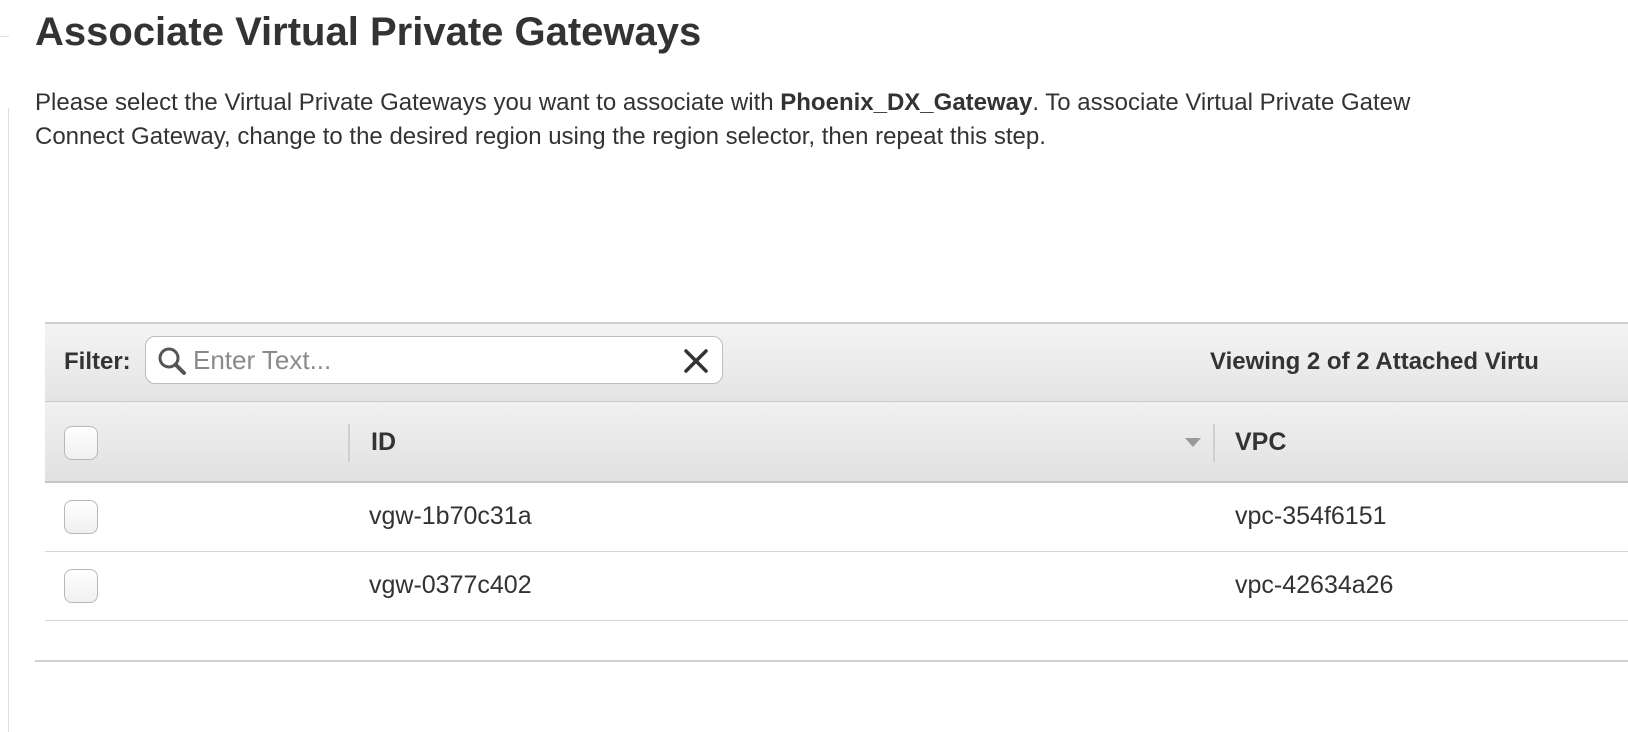 Image resolution: width=1628 pixels, height=732 pixels. Describe the element at coordinates (368, 32) in the screenshot. I see `page-title: Associate Virtual Private Gateways` at that location.